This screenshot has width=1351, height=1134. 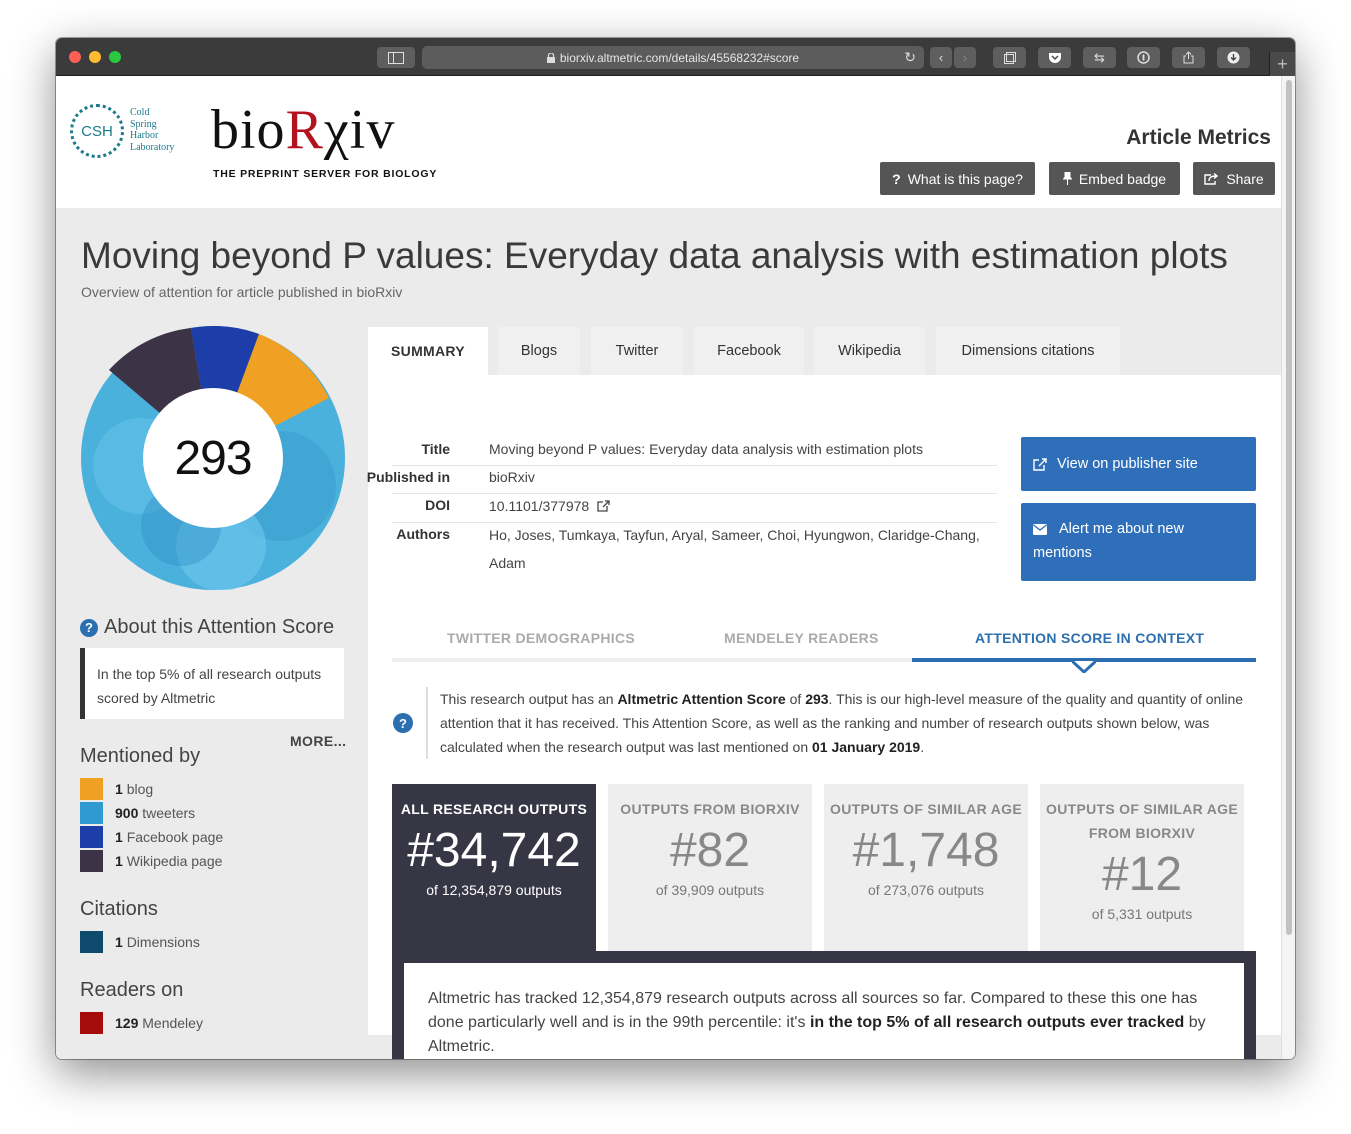 I want to click on close-window-button, so click(x=75, y=57).